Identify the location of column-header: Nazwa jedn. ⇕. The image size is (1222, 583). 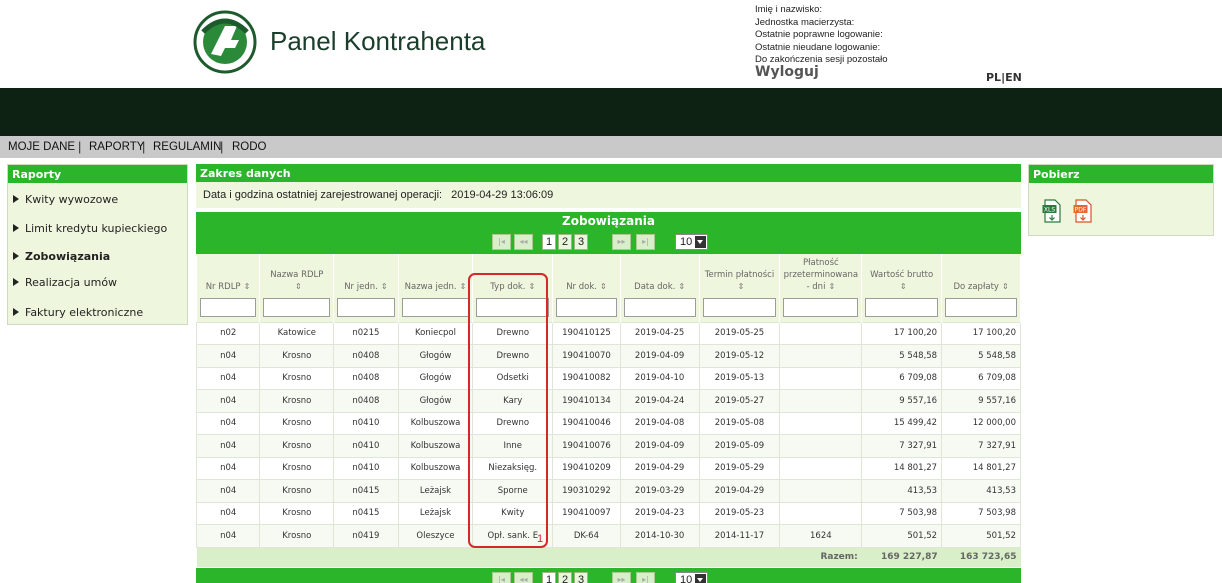
(436, 275).